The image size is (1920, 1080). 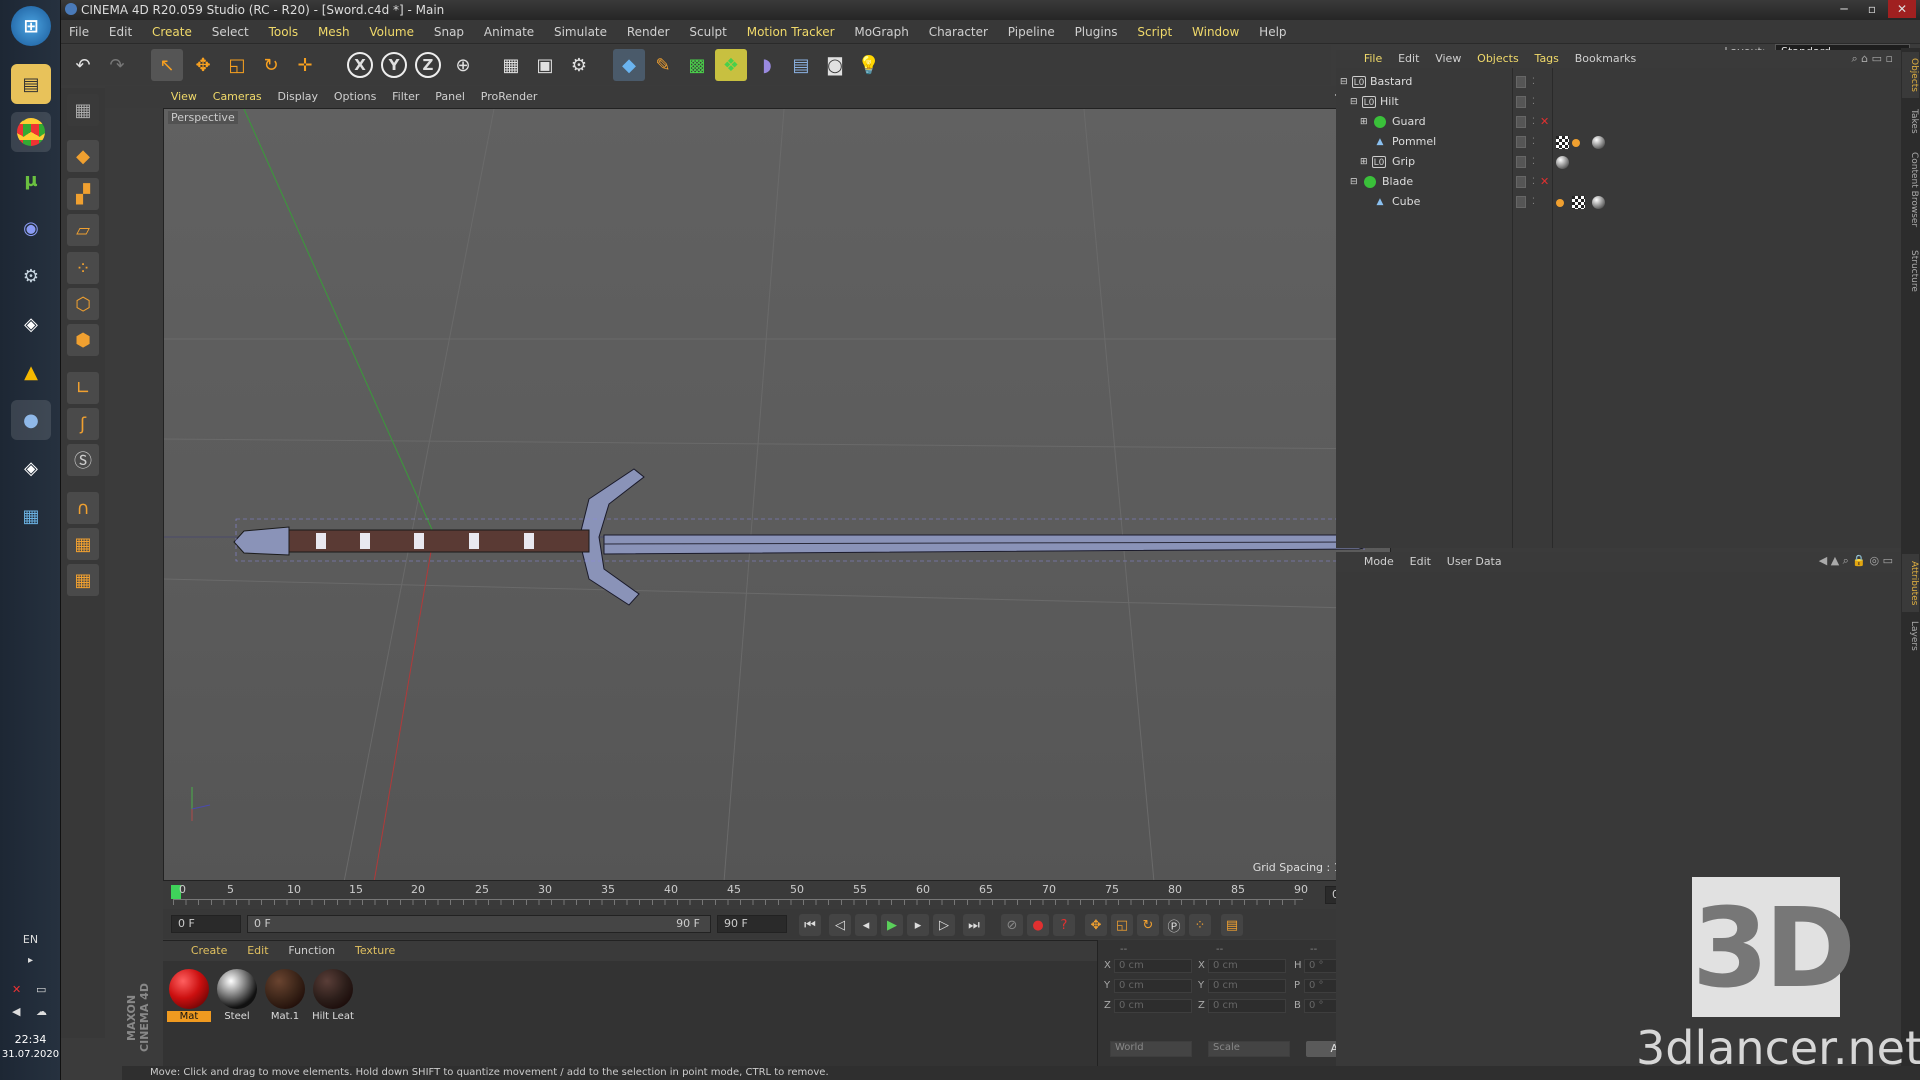 I want to click on menu-animate: Animate, so click(x=509, y=32).